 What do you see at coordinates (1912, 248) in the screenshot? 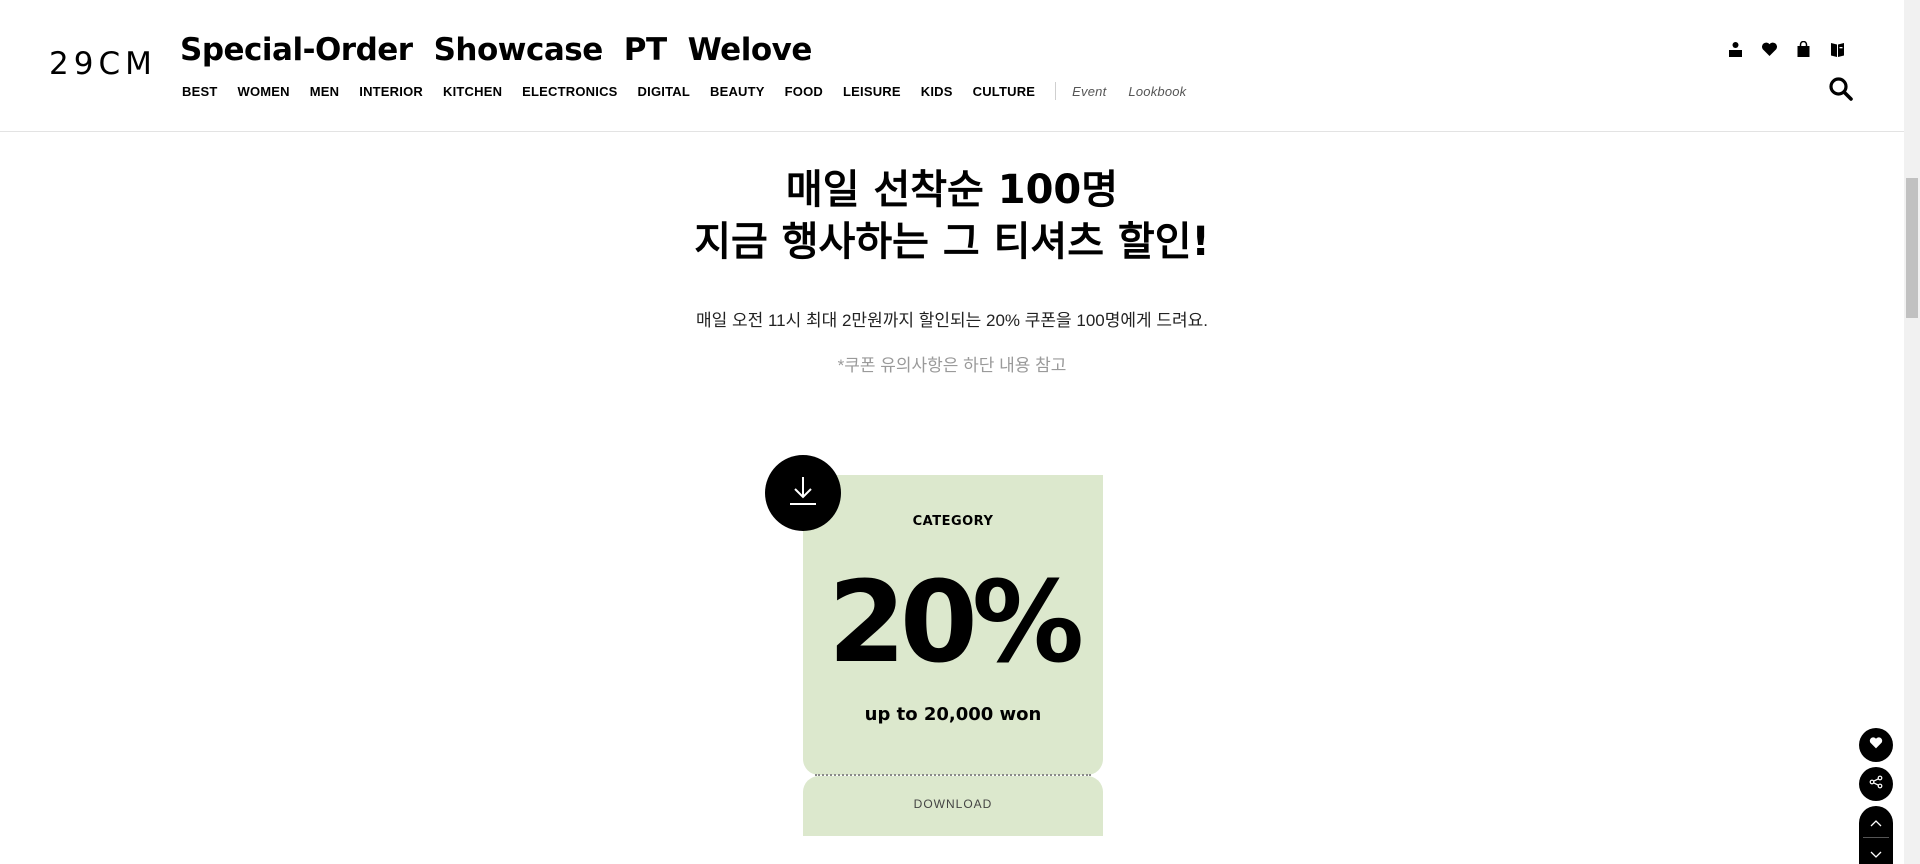
I see `scrollbar-thumb` at bounding box center [1912, 248].